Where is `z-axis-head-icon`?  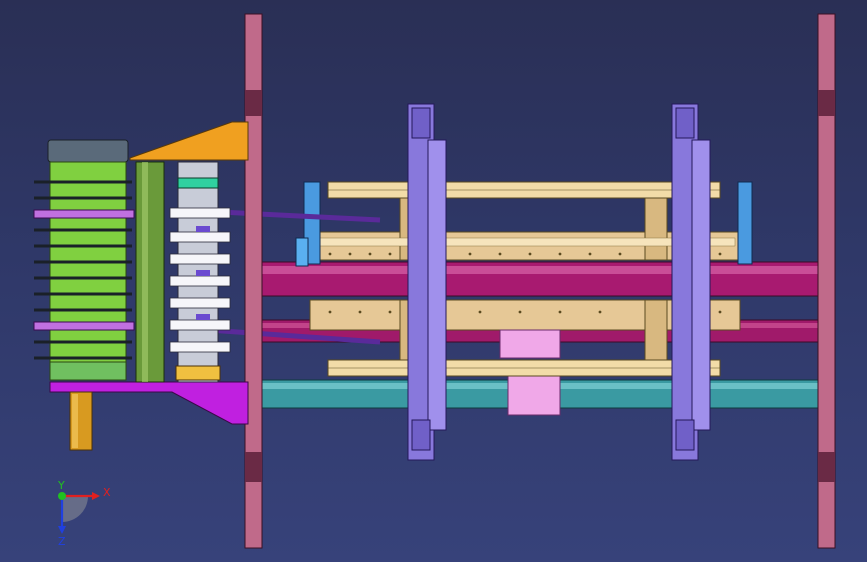
z-axis-head-icon is located at coordinates (62, 530).